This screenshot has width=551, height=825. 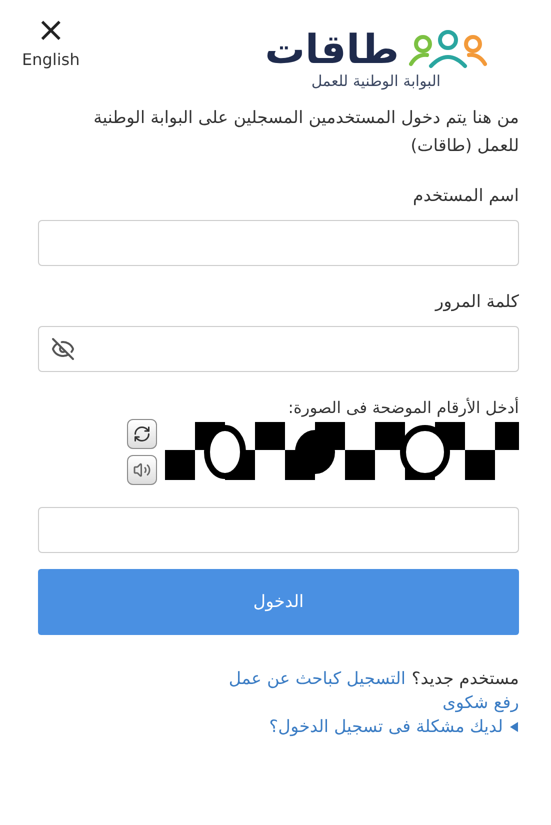 I want to click on refresh-icon, so click(x=142, y=434).